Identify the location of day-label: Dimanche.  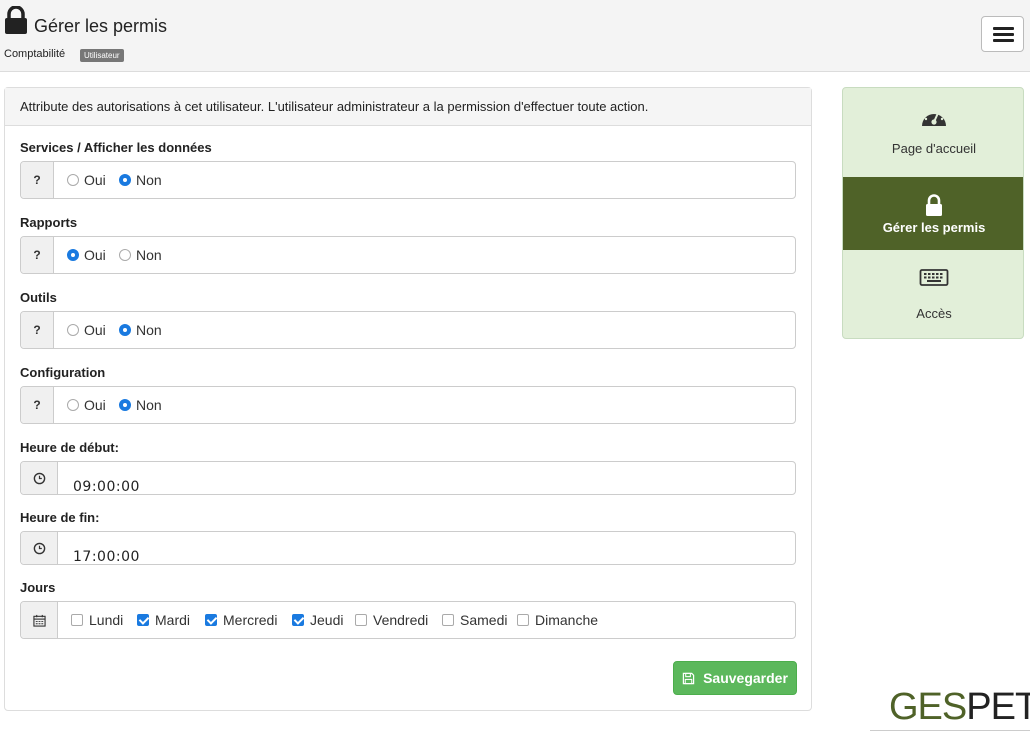
(567, 620).